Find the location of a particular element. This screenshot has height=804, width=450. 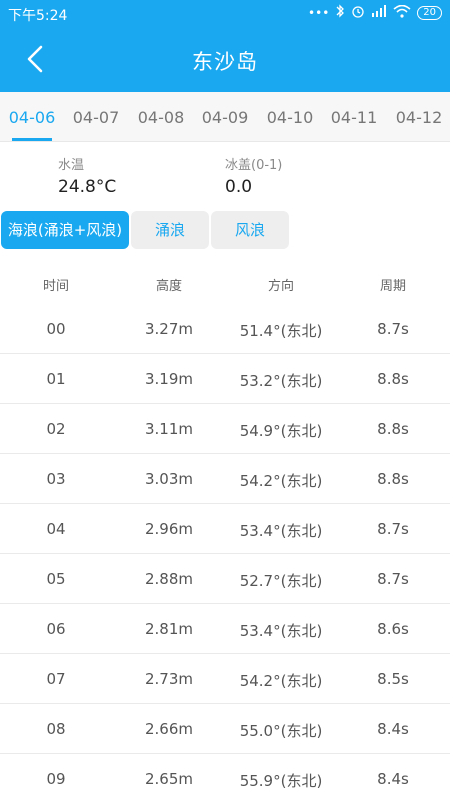

water-temp-value: 24.8°C is located at coordinates (87, 187).